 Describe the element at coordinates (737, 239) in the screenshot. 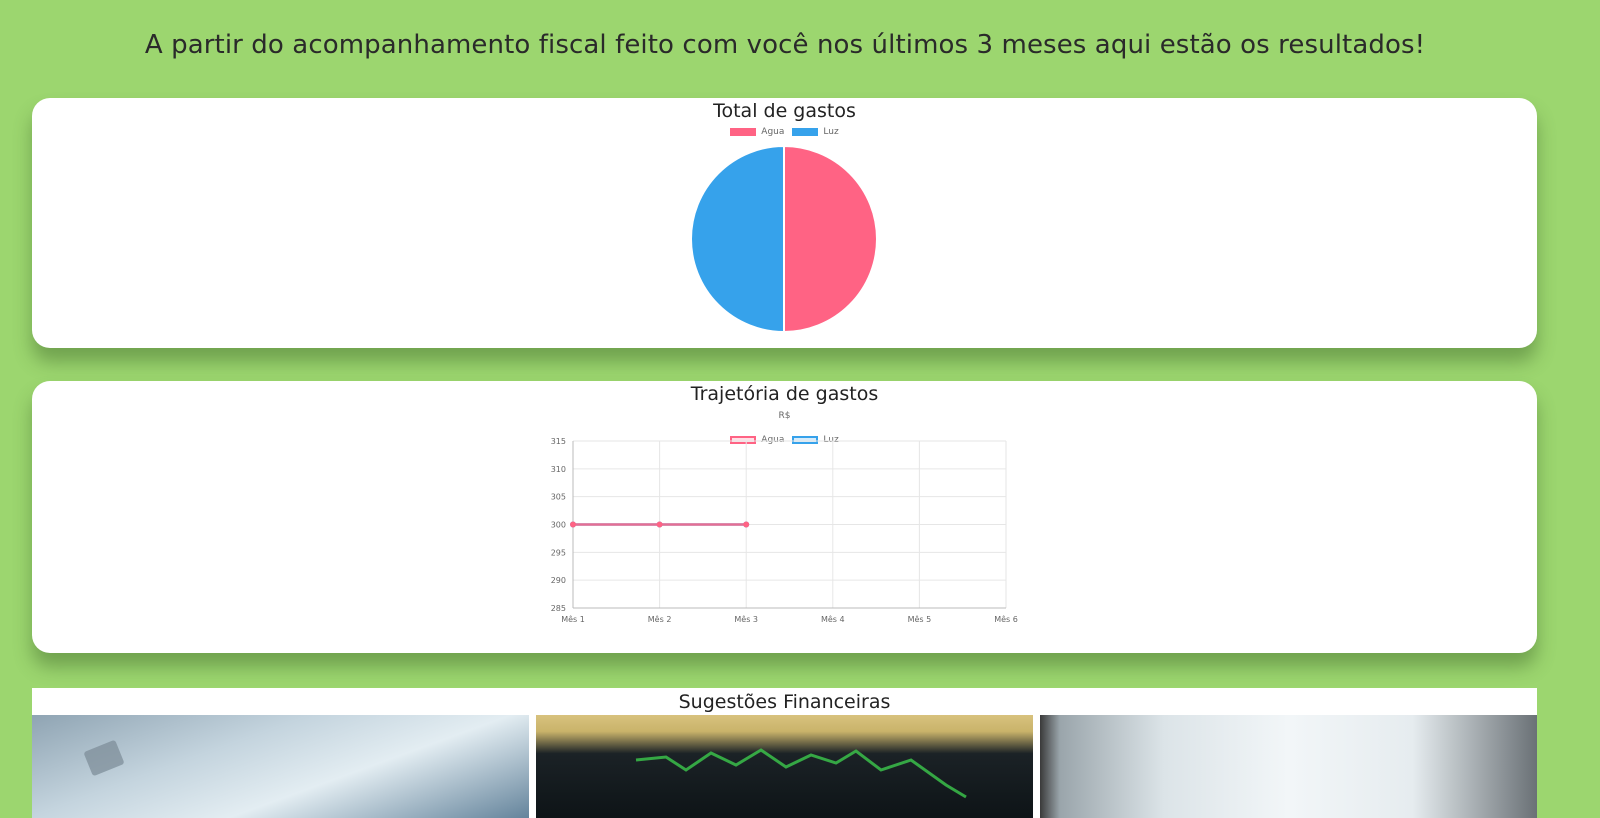

I see `pie-slice-luz` at that location.